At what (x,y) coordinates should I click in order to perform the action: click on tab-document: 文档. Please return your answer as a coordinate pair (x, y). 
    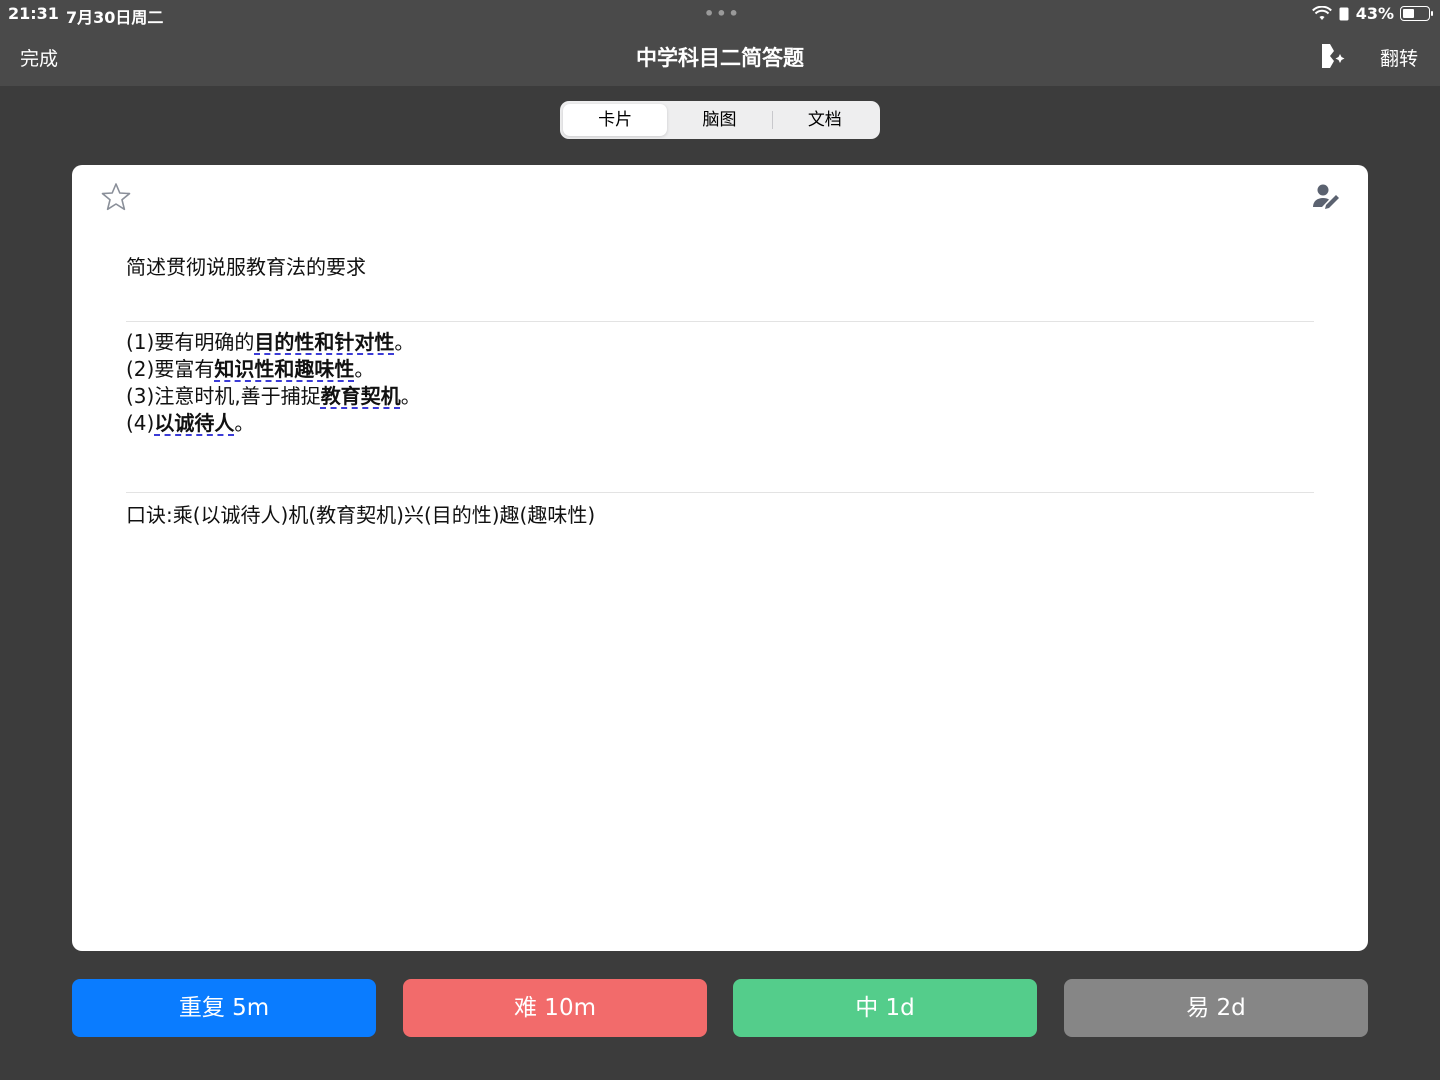
    Looking at the image, I should click on (825, 120).